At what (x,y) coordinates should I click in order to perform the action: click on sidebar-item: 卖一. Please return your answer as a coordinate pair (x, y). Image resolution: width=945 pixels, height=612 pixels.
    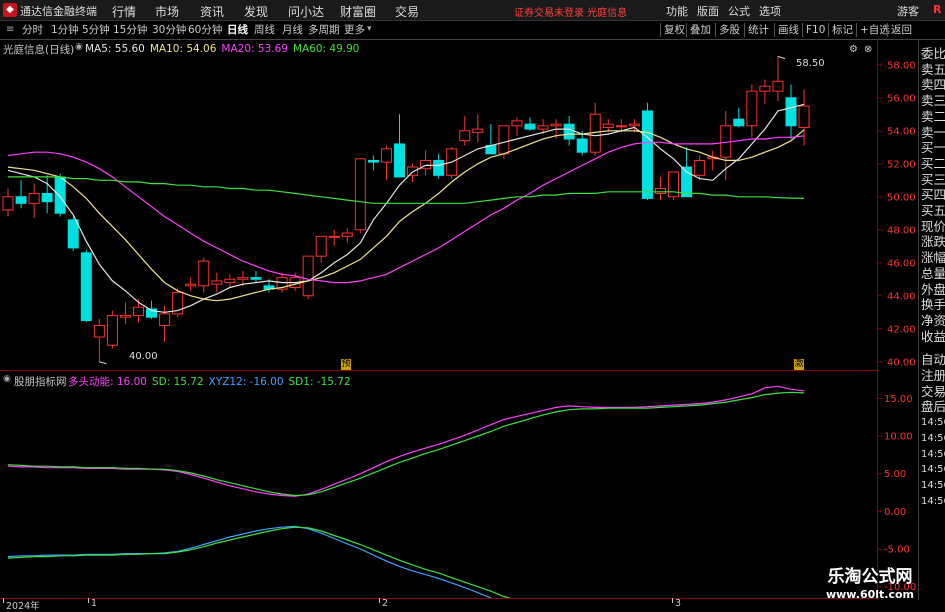
    Looking at the image, I should click on (933, 132).